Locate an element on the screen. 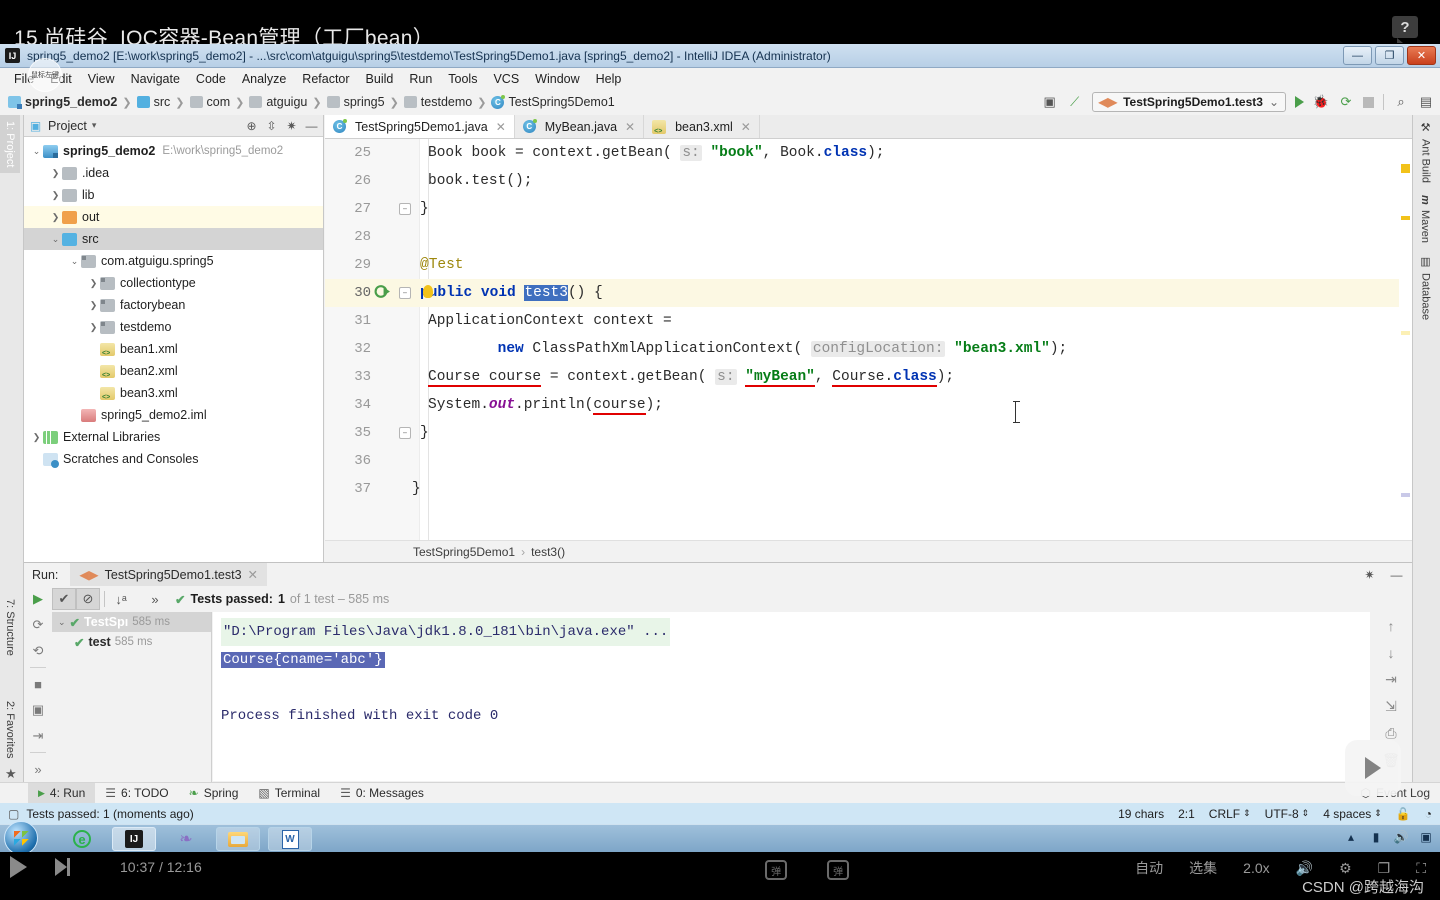 This screenshot has width=1440, height=900. read-write-lock-icon: 🔓 is located at coordinates (1403, 814).